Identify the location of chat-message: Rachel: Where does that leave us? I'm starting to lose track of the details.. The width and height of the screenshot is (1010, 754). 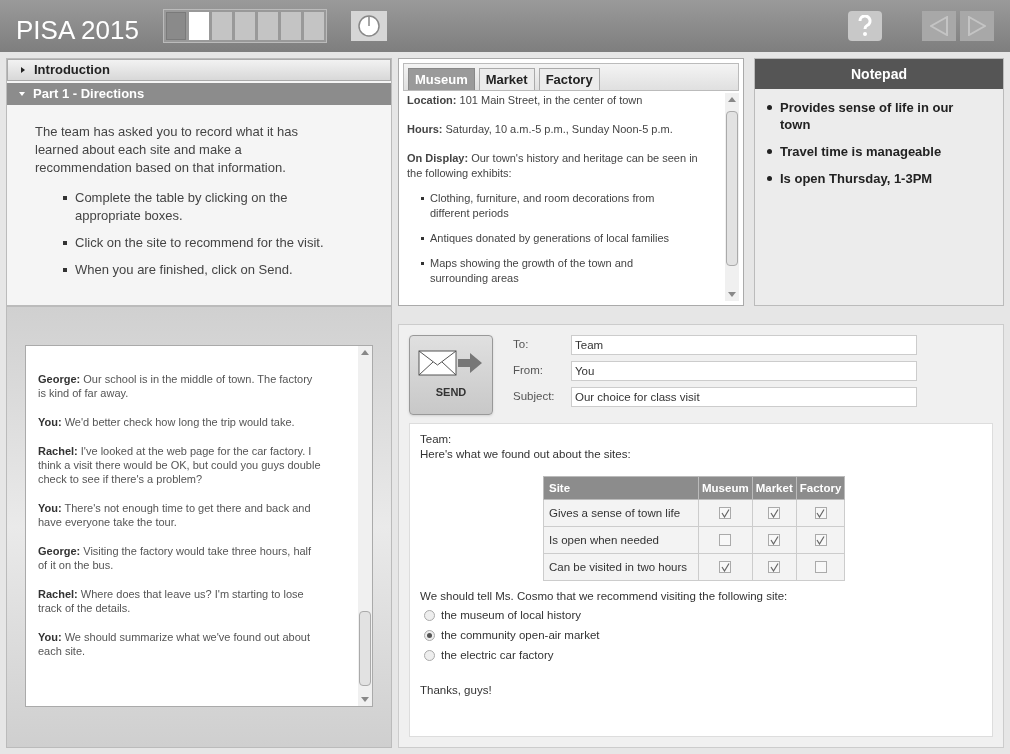
(171, 601).